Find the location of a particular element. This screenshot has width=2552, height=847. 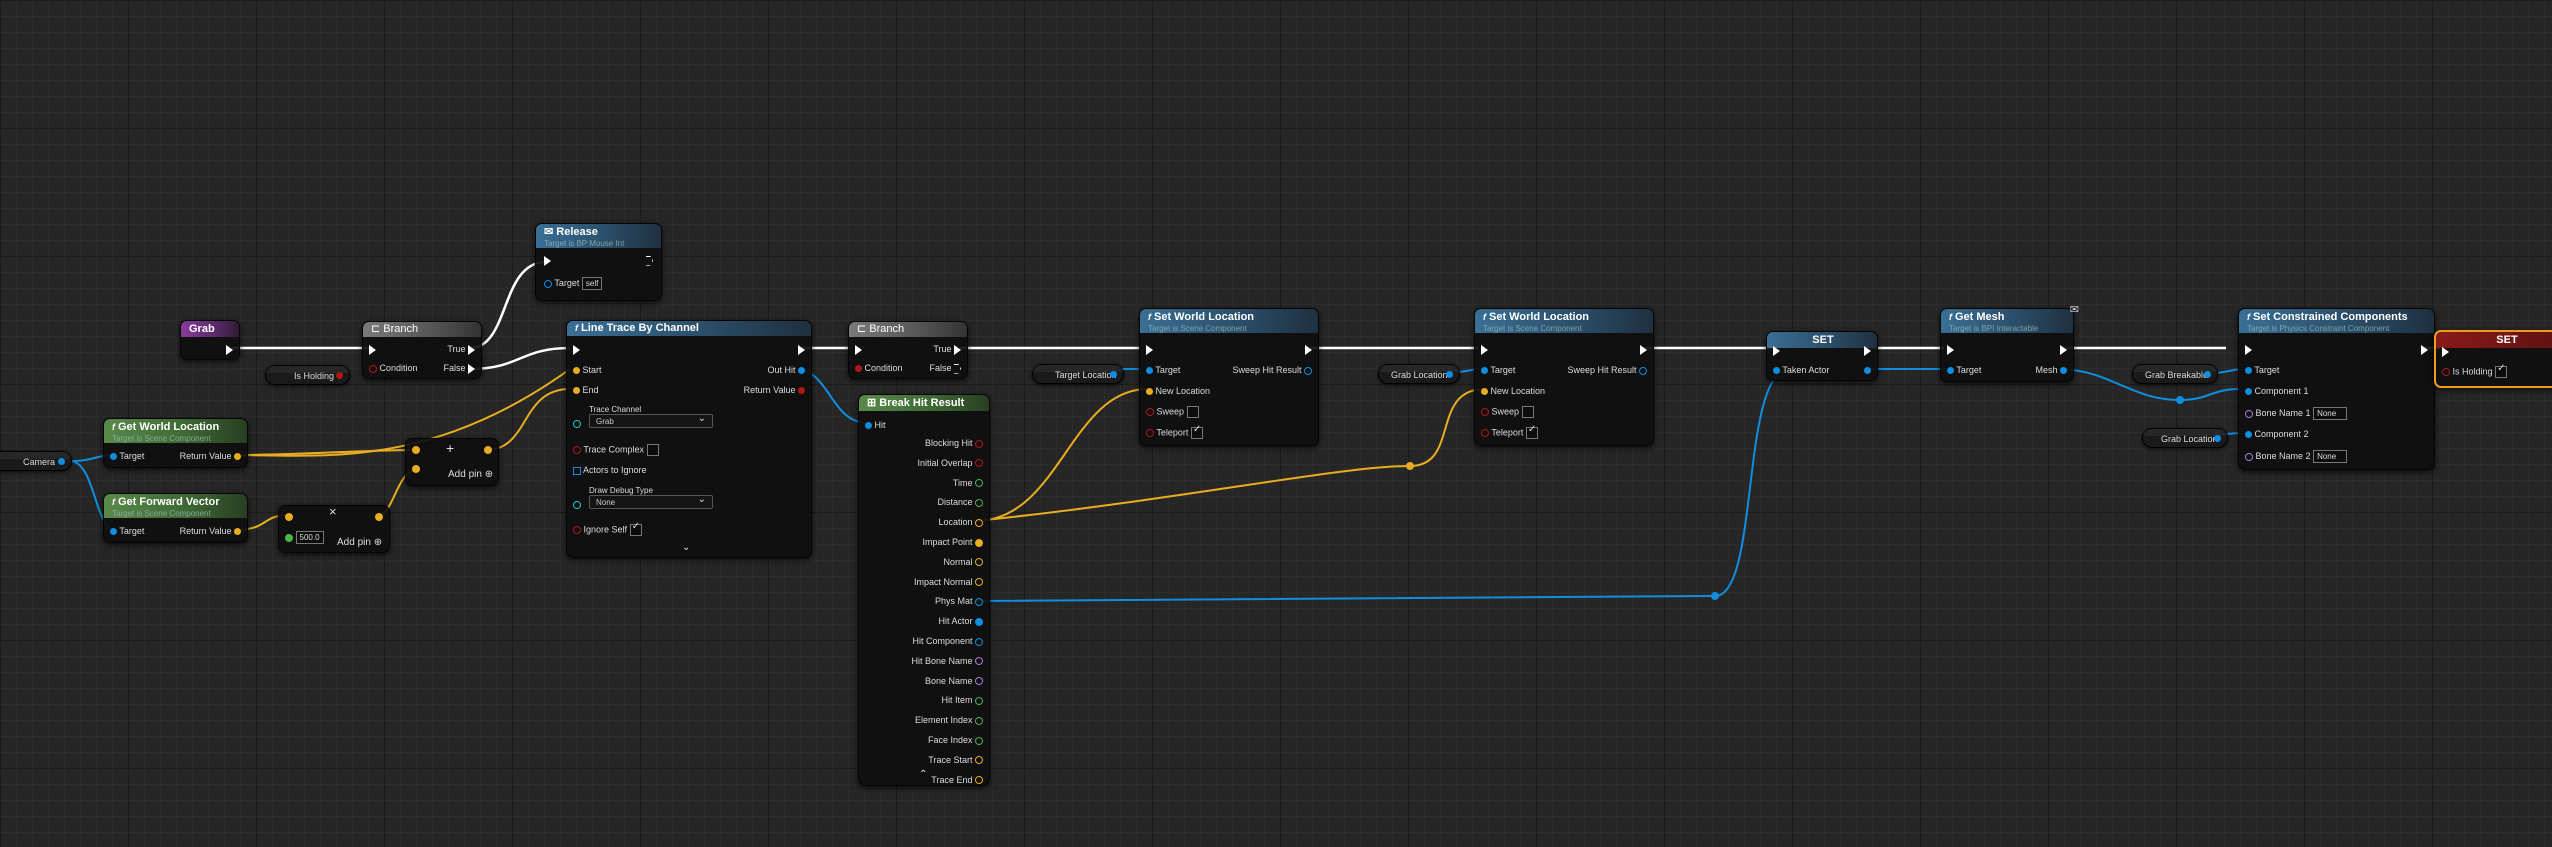

swl1-exec-out is located at coordinates (1308, 349).